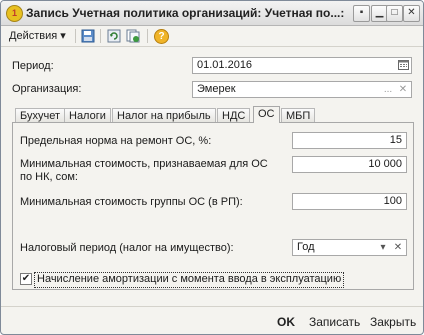 This screenshot has height=335, width=424. What do you see at coordinates (127, 248) in the screenshot?
I see `tax-period-label: Налоговый период (налог на имущество):` at bounding box center [127, 248].